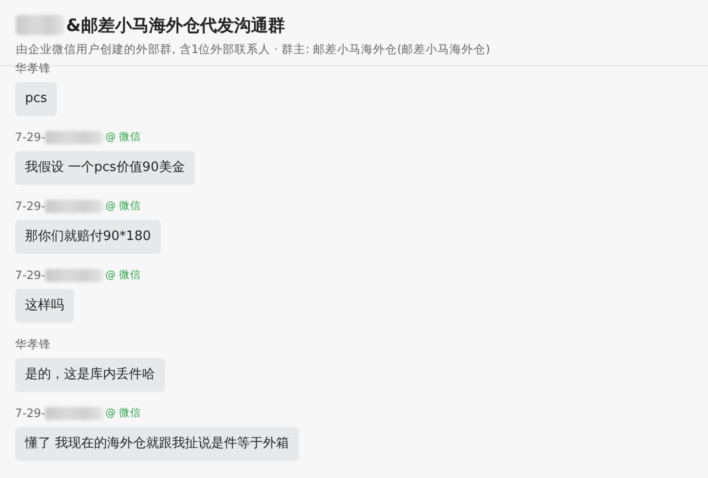 This screenshot has width=708, height=478. Describe the element at coordinates (88, 237) in the screenshot. I see `message-bubble: 那你们就赔付90*180` at that location.